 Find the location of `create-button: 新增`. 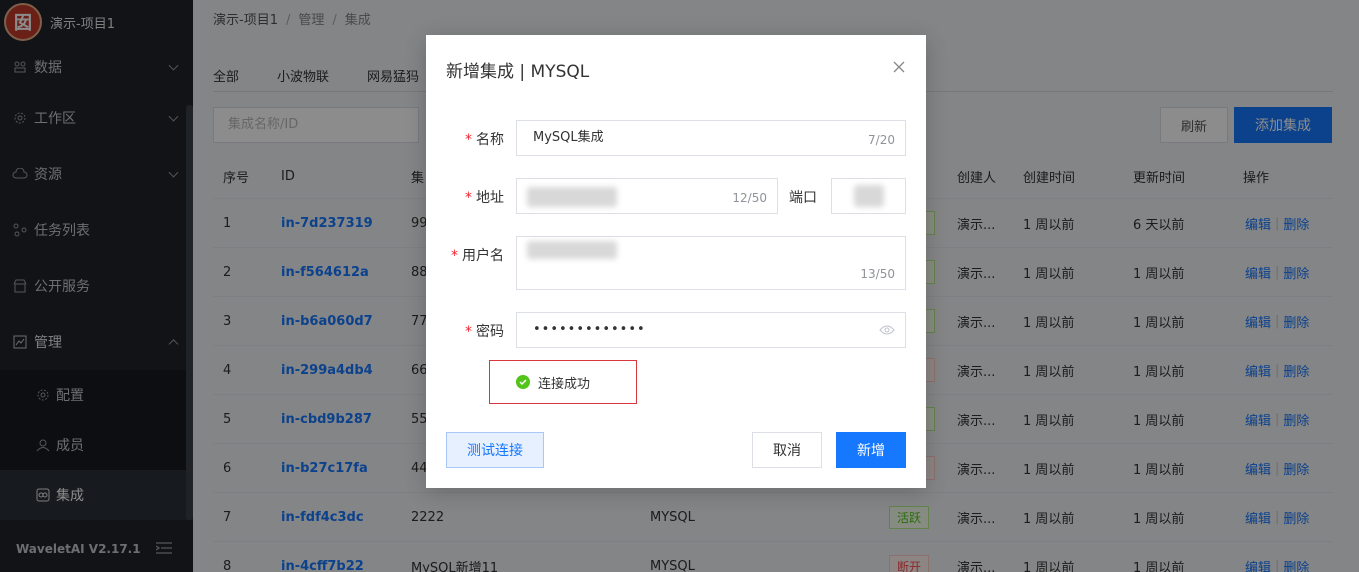

create-button: 新增 is located at coordinates (871, 450).